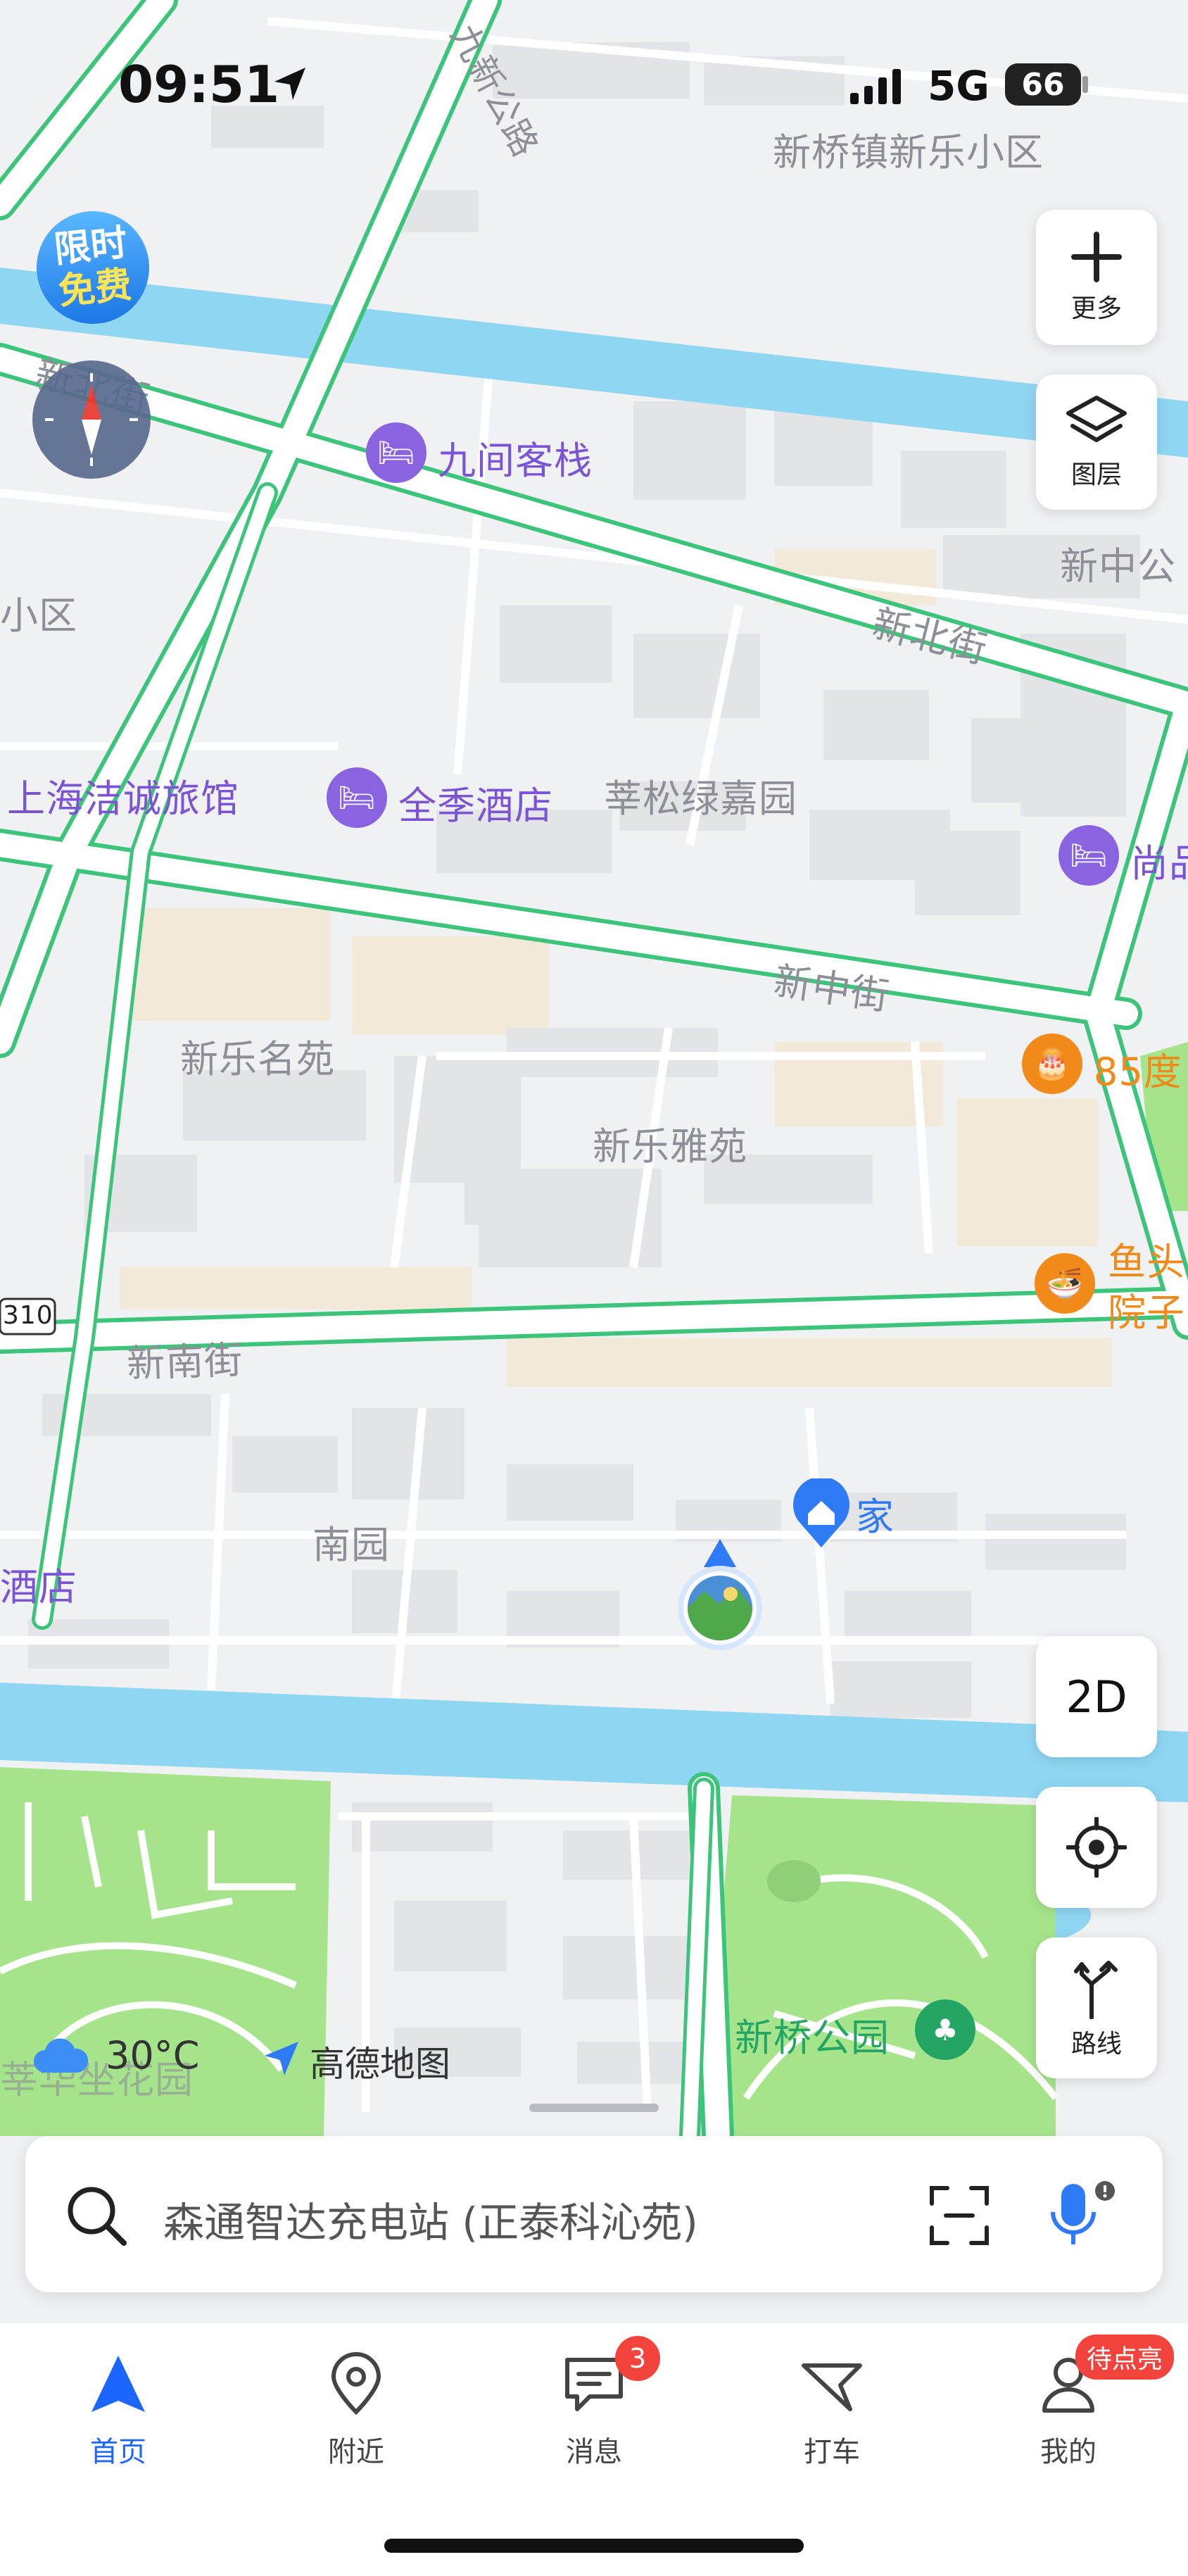 This screenshot has height=2576, width=1188. I want to click on route-button: 路线, so click(1096, 2008).